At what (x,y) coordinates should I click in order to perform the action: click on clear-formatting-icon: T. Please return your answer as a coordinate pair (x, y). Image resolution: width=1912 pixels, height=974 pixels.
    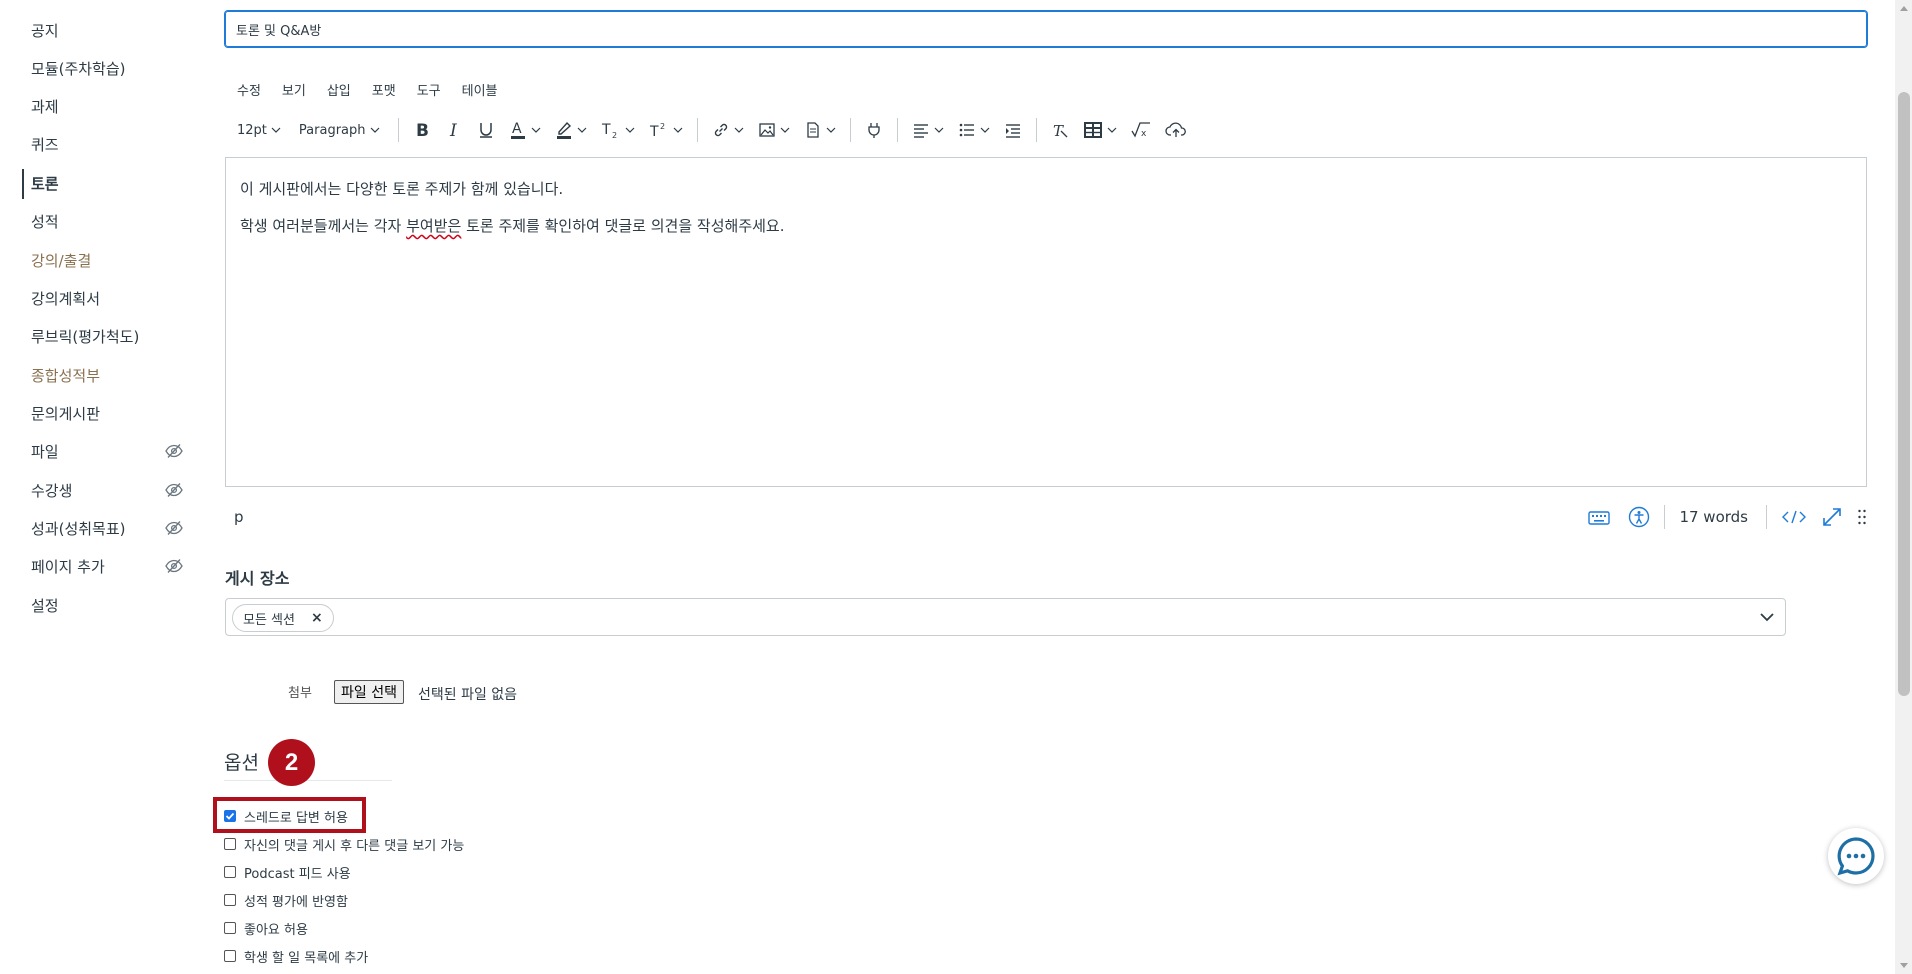
    Looking at the image, I should click on (1060, 130).